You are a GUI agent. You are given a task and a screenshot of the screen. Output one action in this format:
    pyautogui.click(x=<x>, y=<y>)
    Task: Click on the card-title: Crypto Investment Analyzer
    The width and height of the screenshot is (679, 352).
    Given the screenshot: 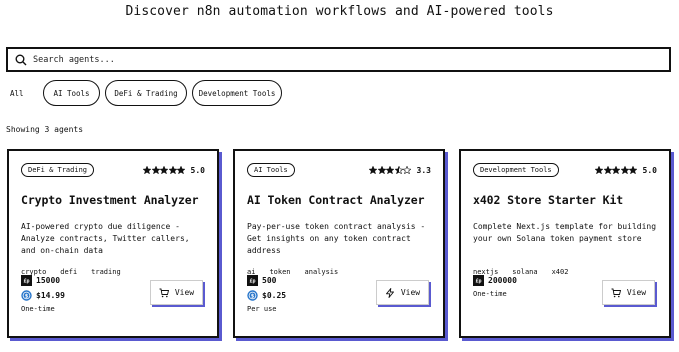 What is the action you would take?
    pyautogui.click(x=110, y=200)
    